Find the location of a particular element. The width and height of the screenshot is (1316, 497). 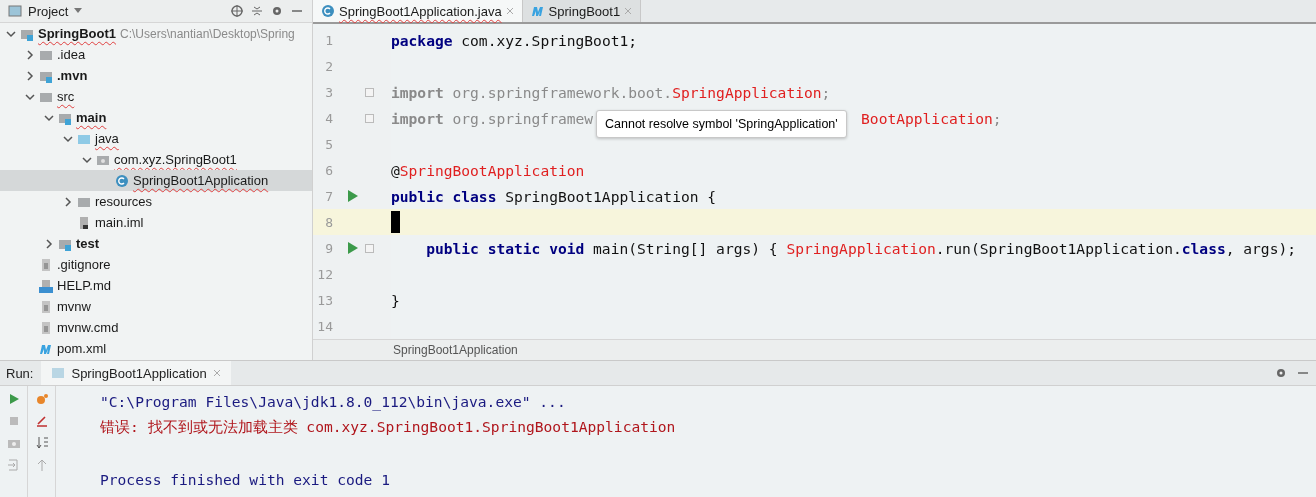

tree-item: .gitignore is located at coordinates (156, 264).